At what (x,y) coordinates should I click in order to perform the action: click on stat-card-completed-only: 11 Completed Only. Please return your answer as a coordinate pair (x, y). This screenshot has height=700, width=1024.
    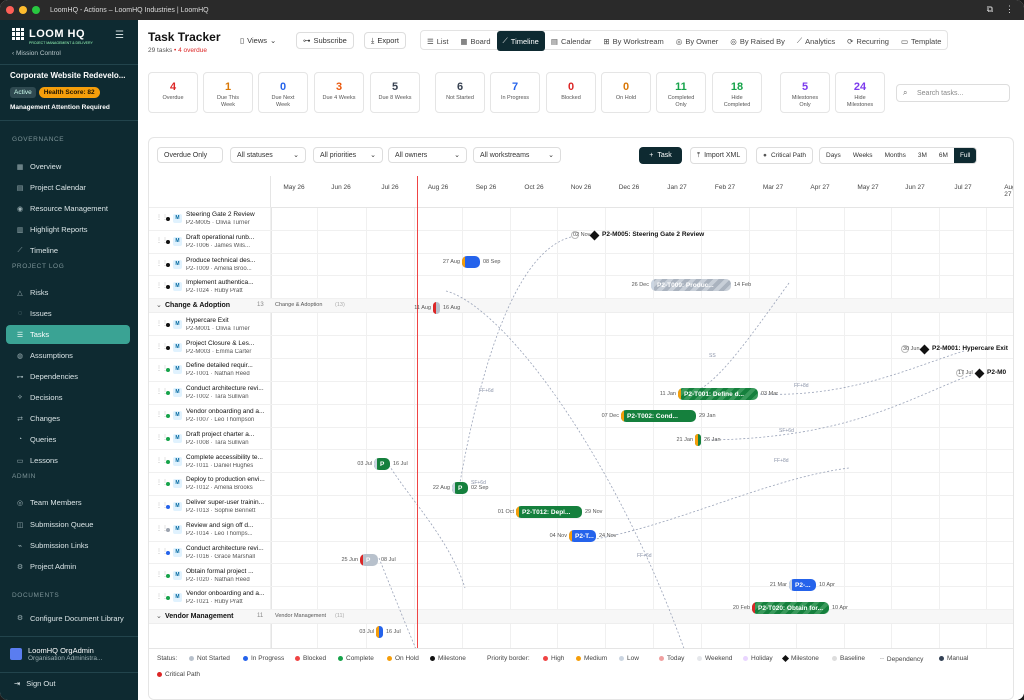
    Looking at the image, I should click on (681, 92).